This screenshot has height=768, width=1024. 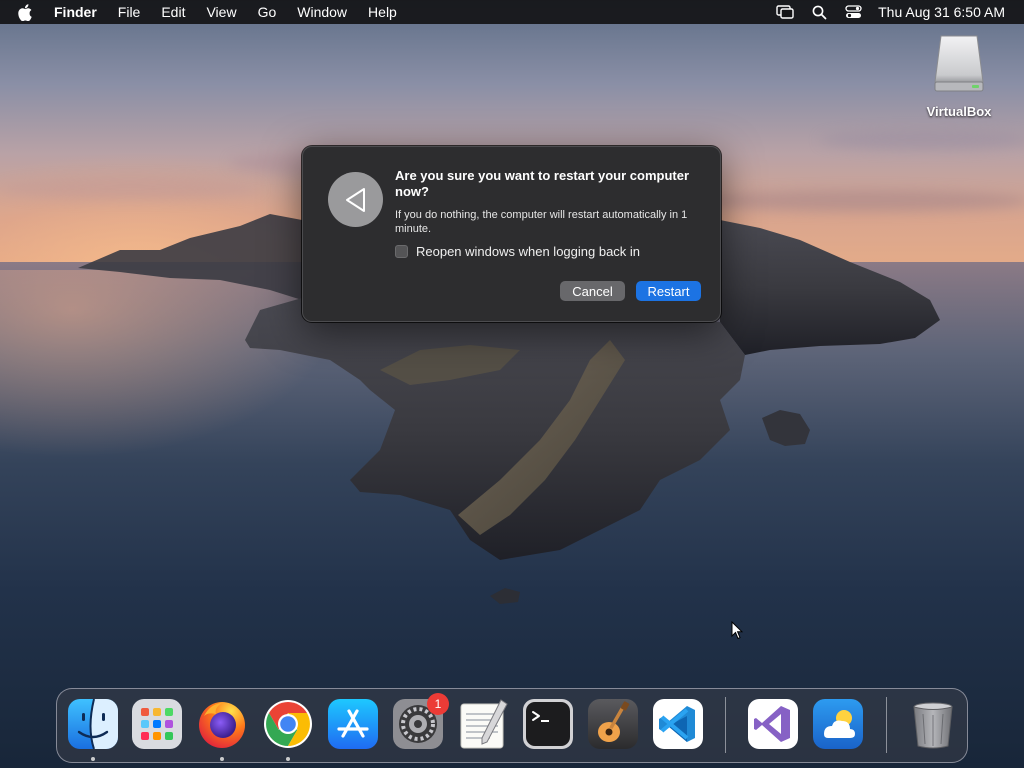 What do you see at coordinates (26, 12) in the screenshot?
I see `apple-menu-icon` at bounding box center [26, 12].